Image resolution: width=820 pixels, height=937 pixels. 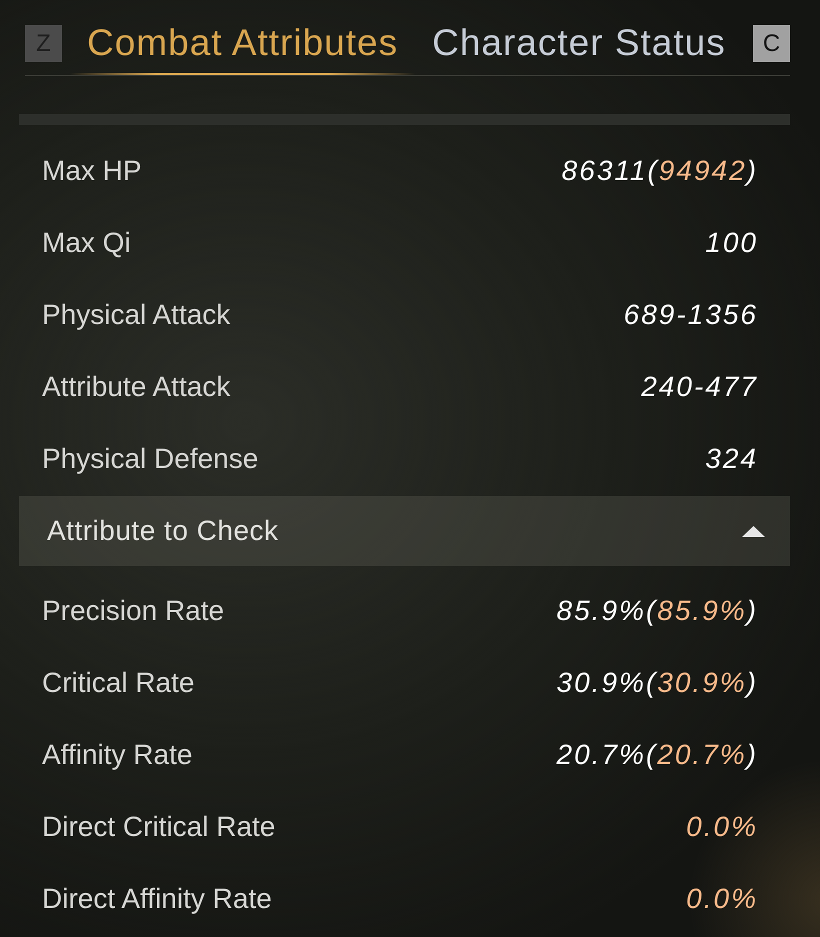 What do you see at coordinates (157, 899) in the screenshot?
I see `stat-label: Direct Affinity Rate` at bounding box center [157, 899].